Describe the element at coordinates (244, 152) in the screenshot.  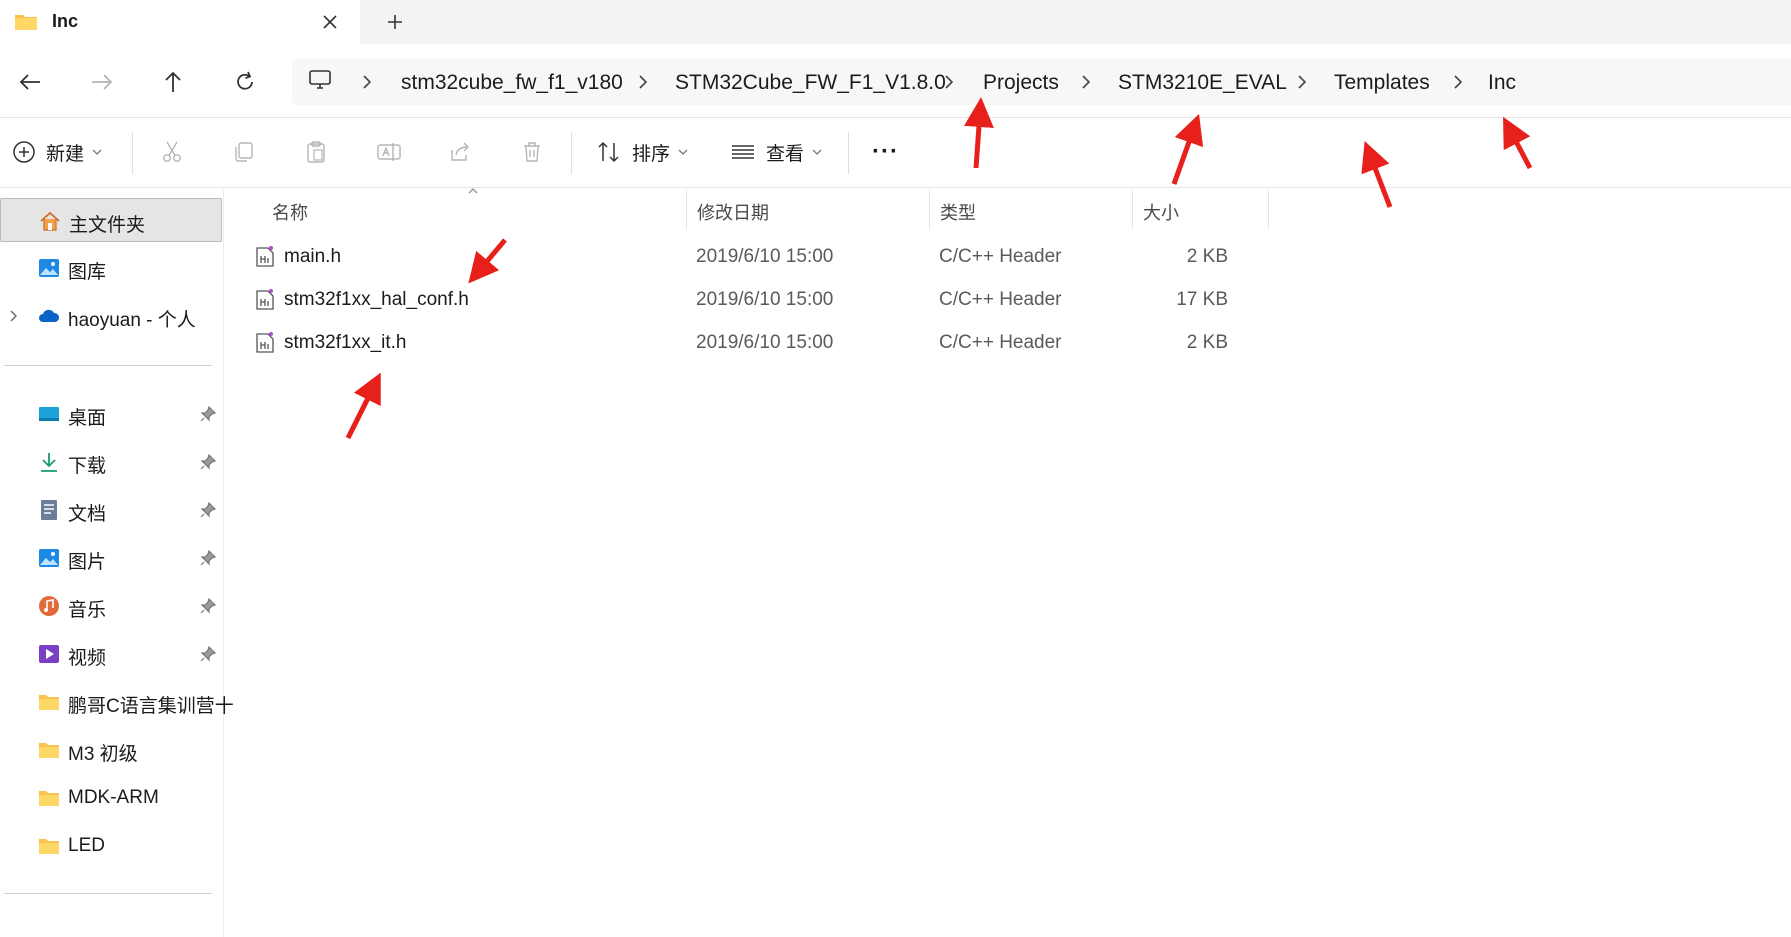
I see `copy-button` at that location.